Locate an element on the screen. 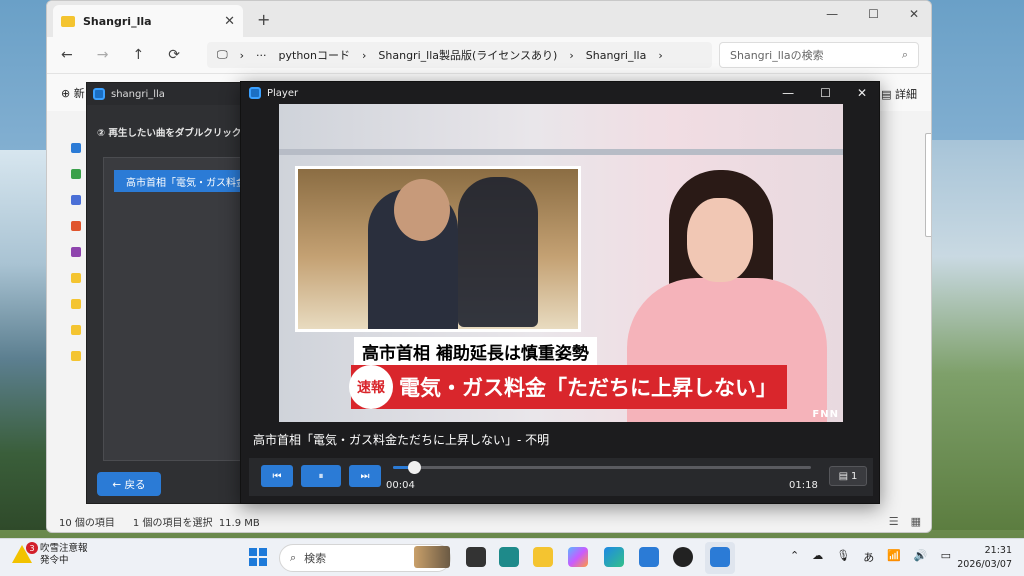 This screenshot has width=1024, height=576. start-button is located at coordinates (258, 557).